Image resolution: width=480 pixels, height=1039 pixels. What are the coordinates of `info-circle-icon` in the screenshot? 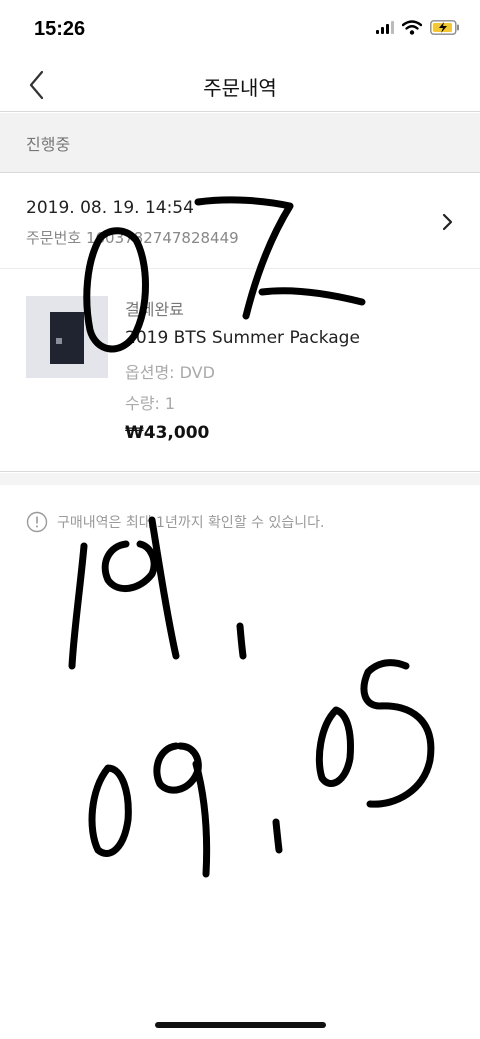 It's located at (37, 522).